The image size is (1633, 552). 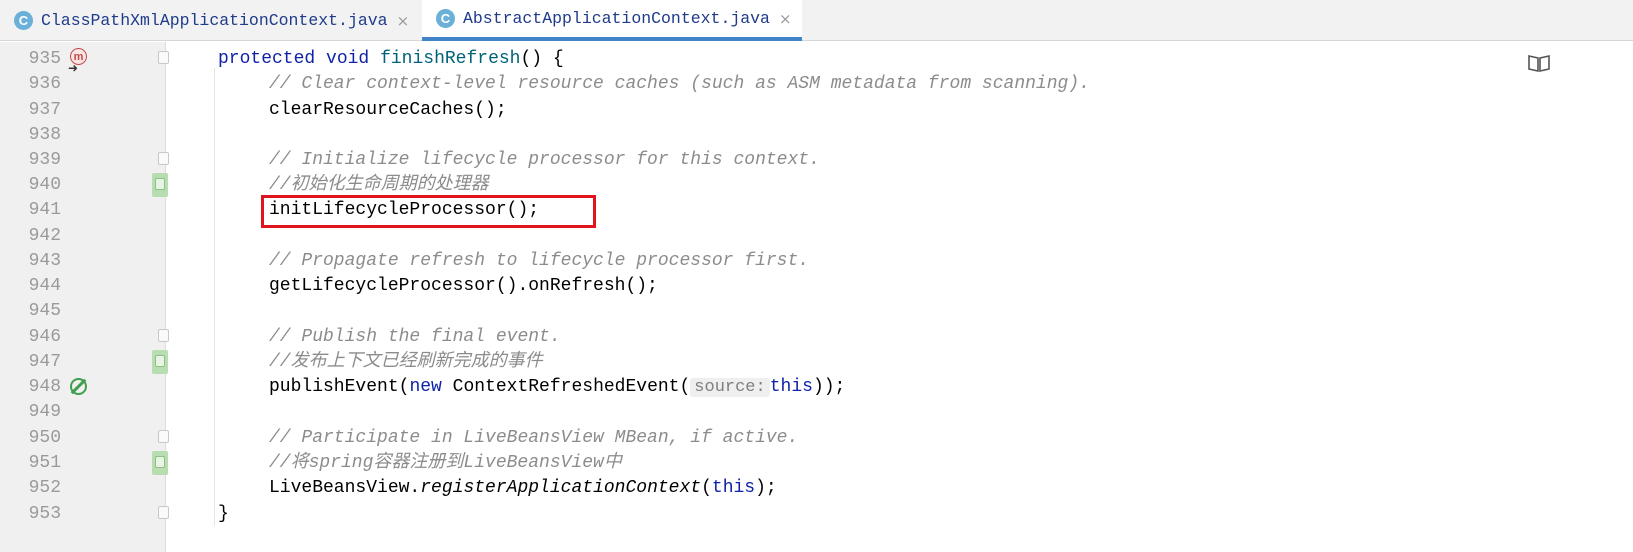 What do you see at coordinates (84, 438) in the screenshot?
I see `gutter-line: 950` at bounding box center [84, 438].